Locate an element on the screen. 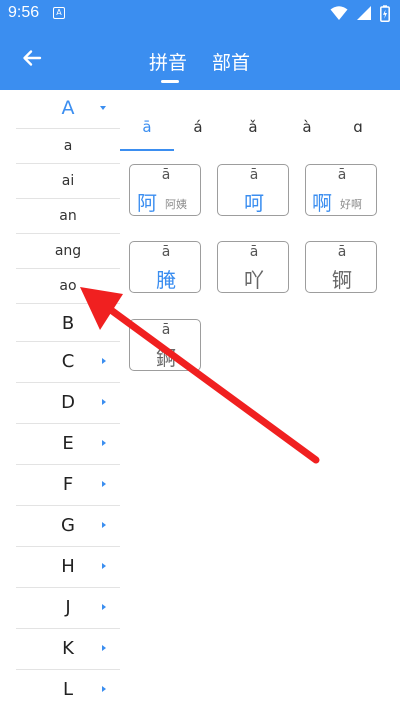 The height and width of the screenshot is (710, 400). letter-item: E is located at coordinates (68, 444).